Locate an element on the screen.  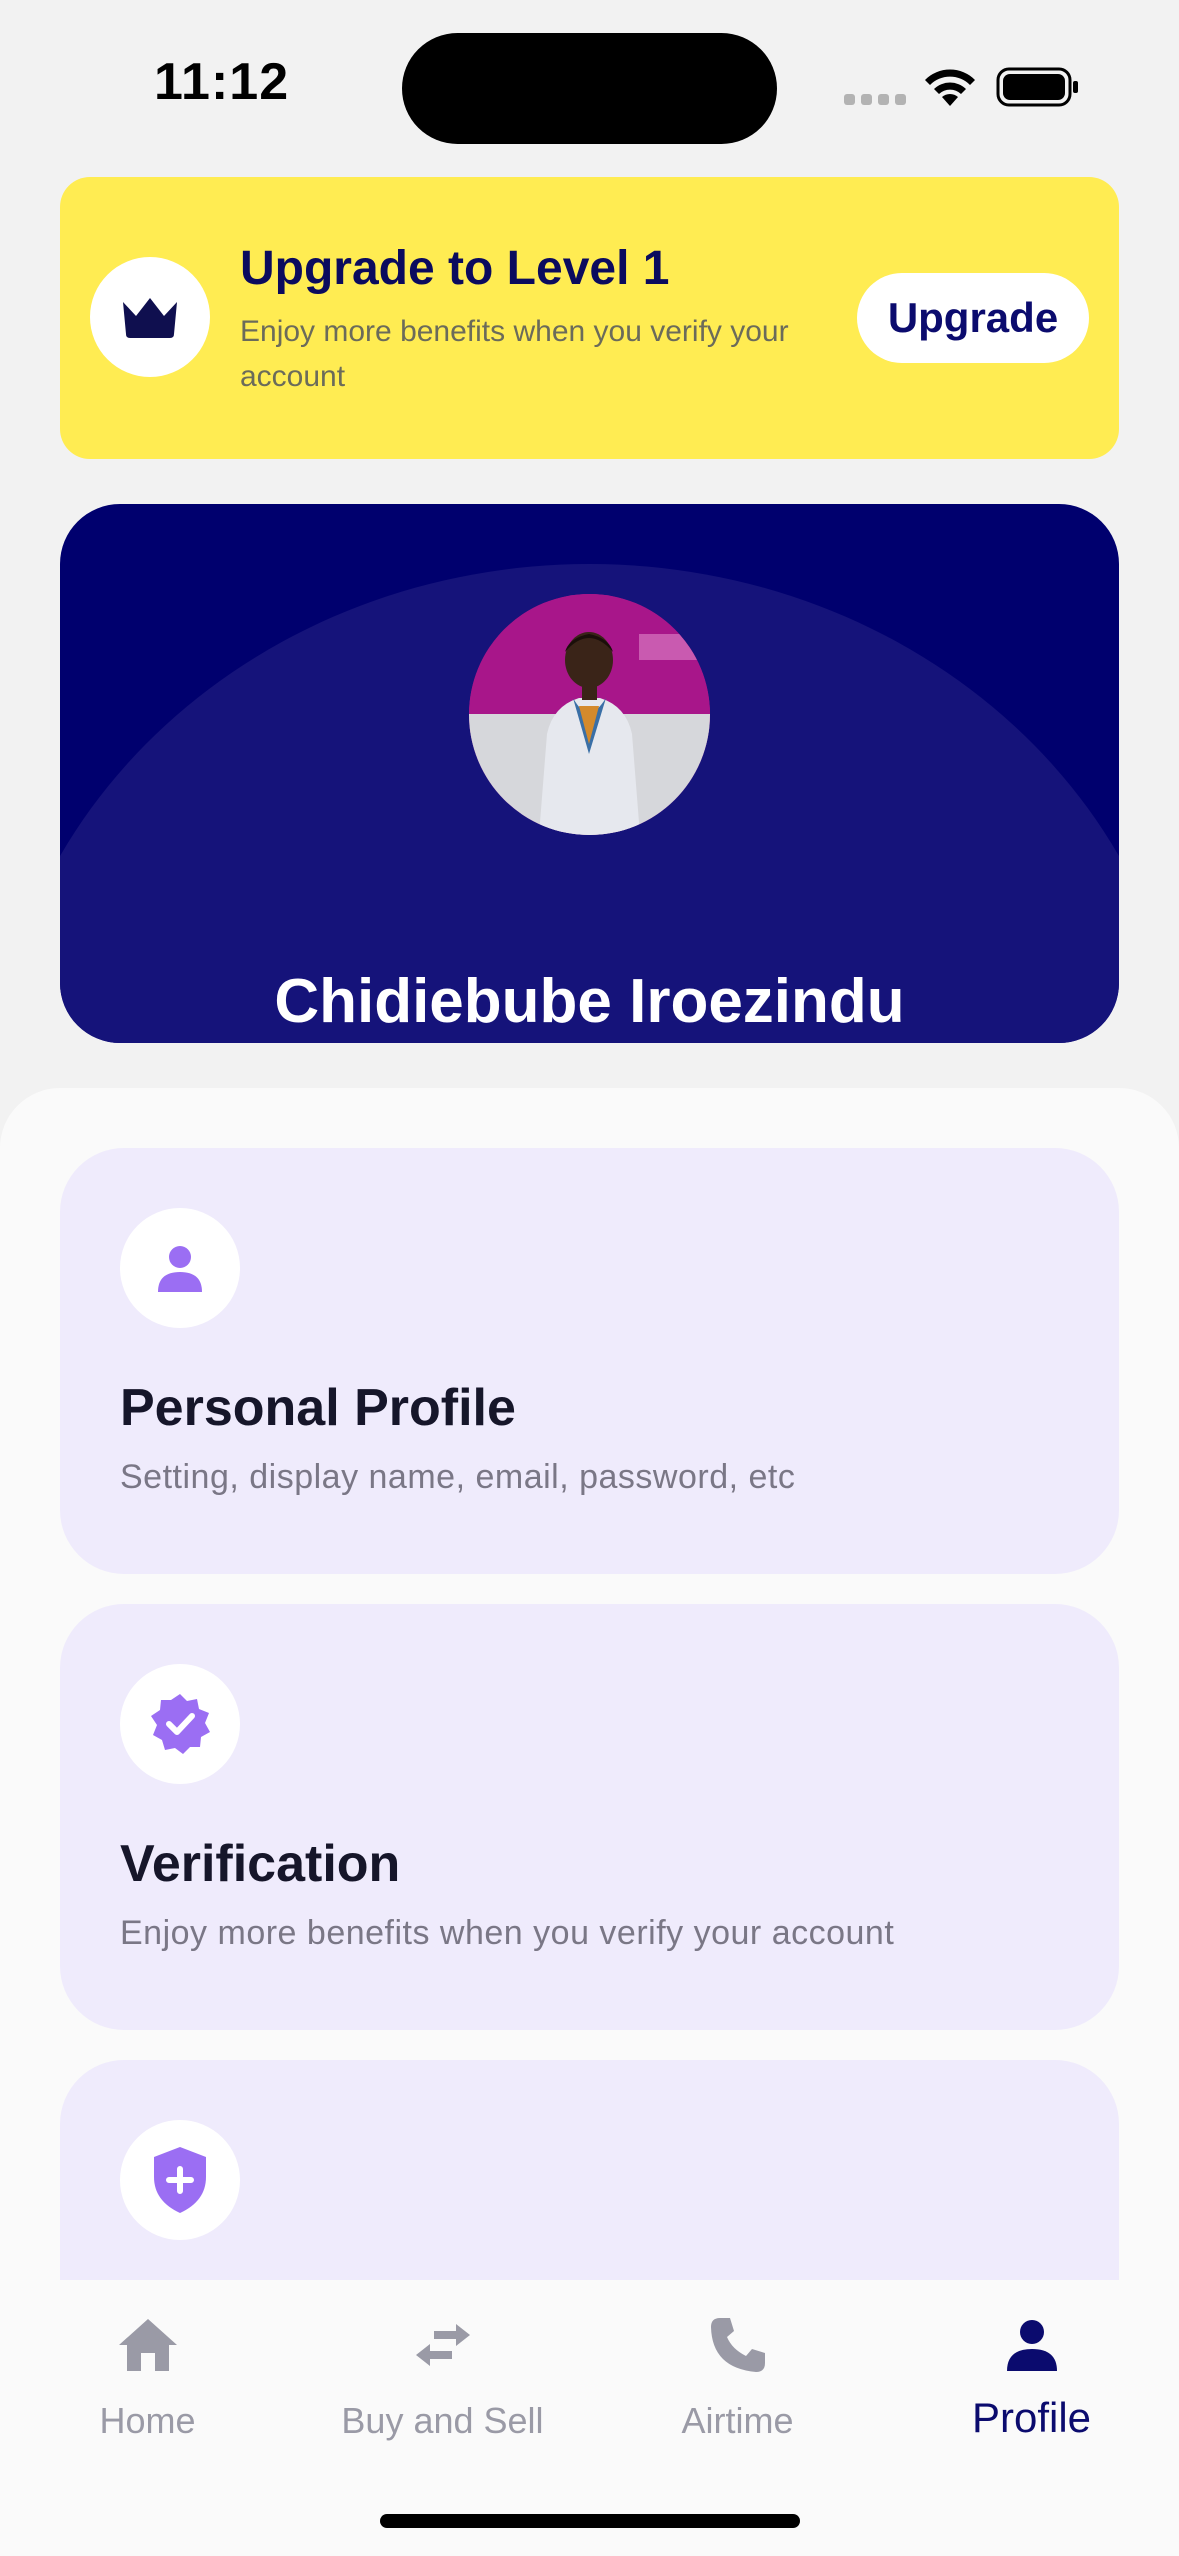
avatar is located at coordinates (589, 714).